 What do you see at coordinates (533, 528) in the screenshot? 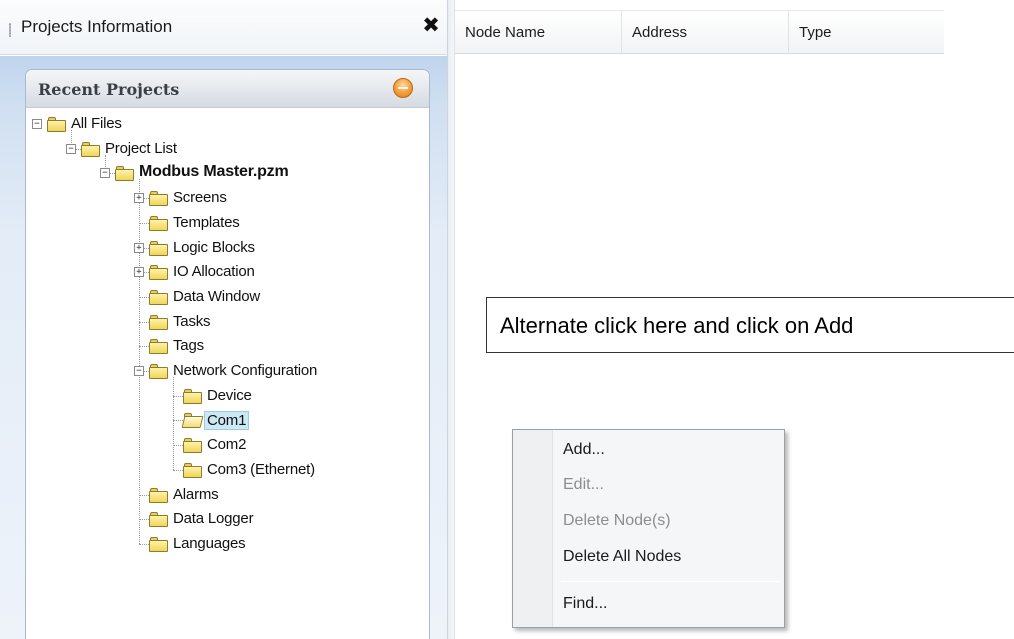
I see `menu-icon-gutter` at bounding box center [533, 528].